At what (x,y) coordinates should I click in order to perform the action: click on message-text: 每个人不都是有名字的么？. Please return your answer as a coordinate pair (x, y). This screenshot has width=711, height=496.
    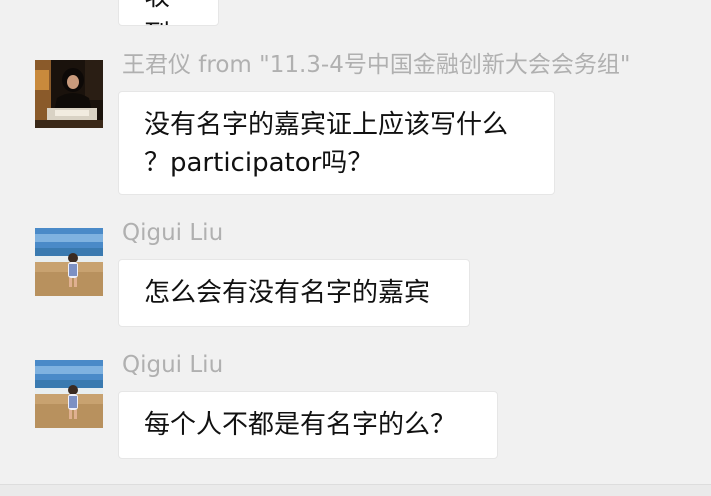
    Looking at the image, I should click on (300, 425).